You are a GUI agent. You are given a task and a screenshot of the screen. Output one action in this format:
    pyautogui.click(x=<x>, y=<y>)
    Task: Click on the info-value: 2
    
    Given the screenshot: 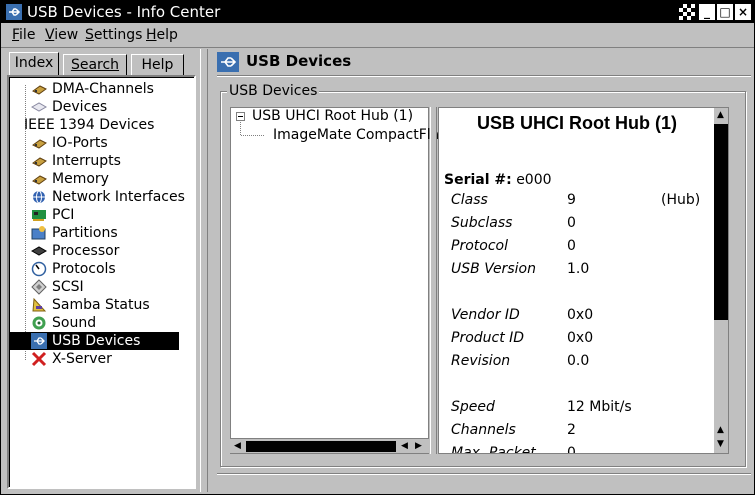 What is the action you would take?
    pyautogui.click(x=571, y=430)
    